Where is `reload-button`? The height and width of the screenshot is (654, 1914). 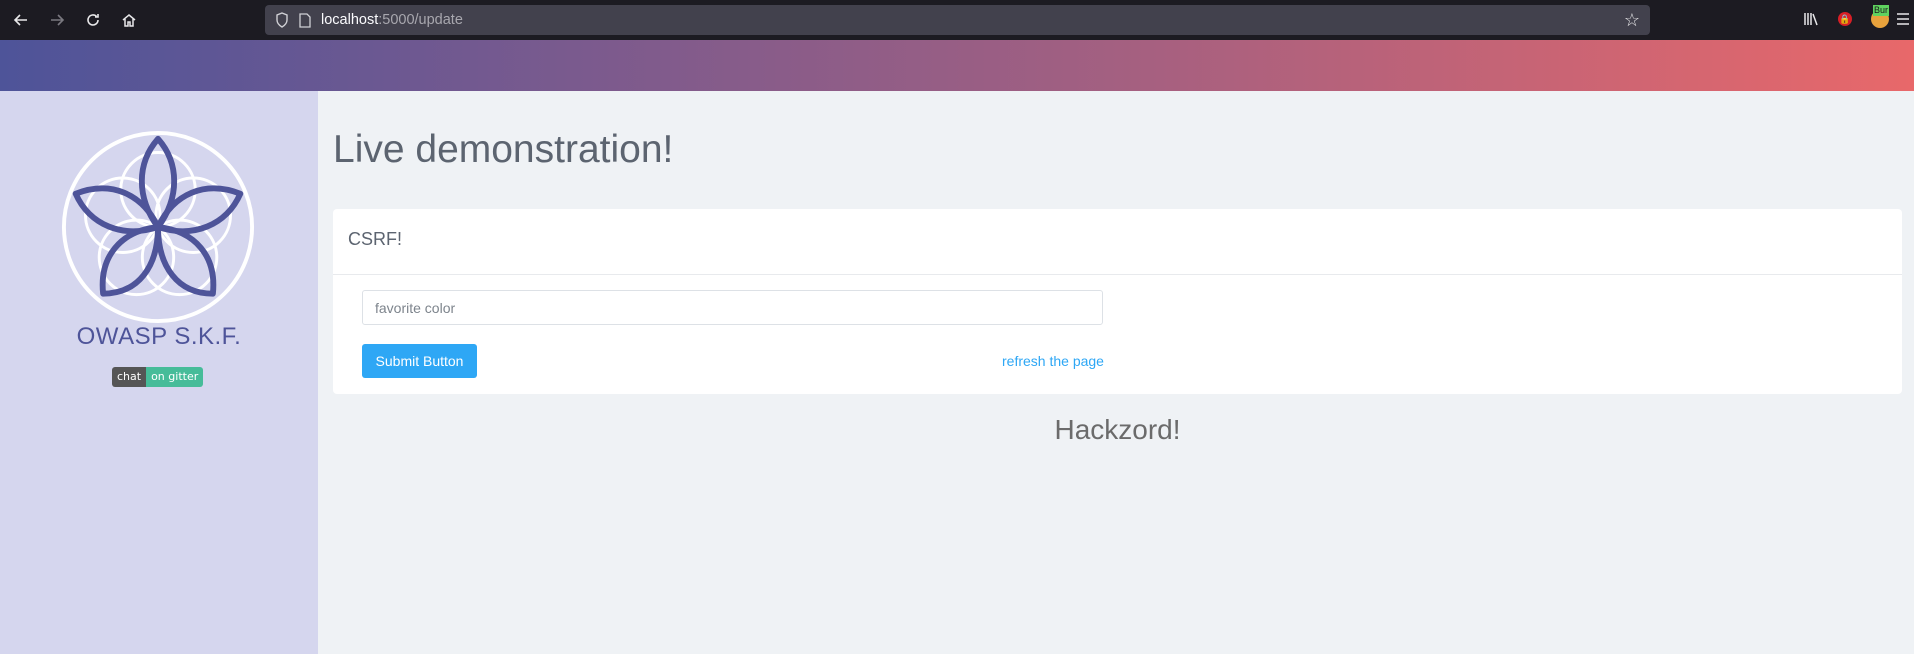 reload-button is located at coordinates (93, 20).